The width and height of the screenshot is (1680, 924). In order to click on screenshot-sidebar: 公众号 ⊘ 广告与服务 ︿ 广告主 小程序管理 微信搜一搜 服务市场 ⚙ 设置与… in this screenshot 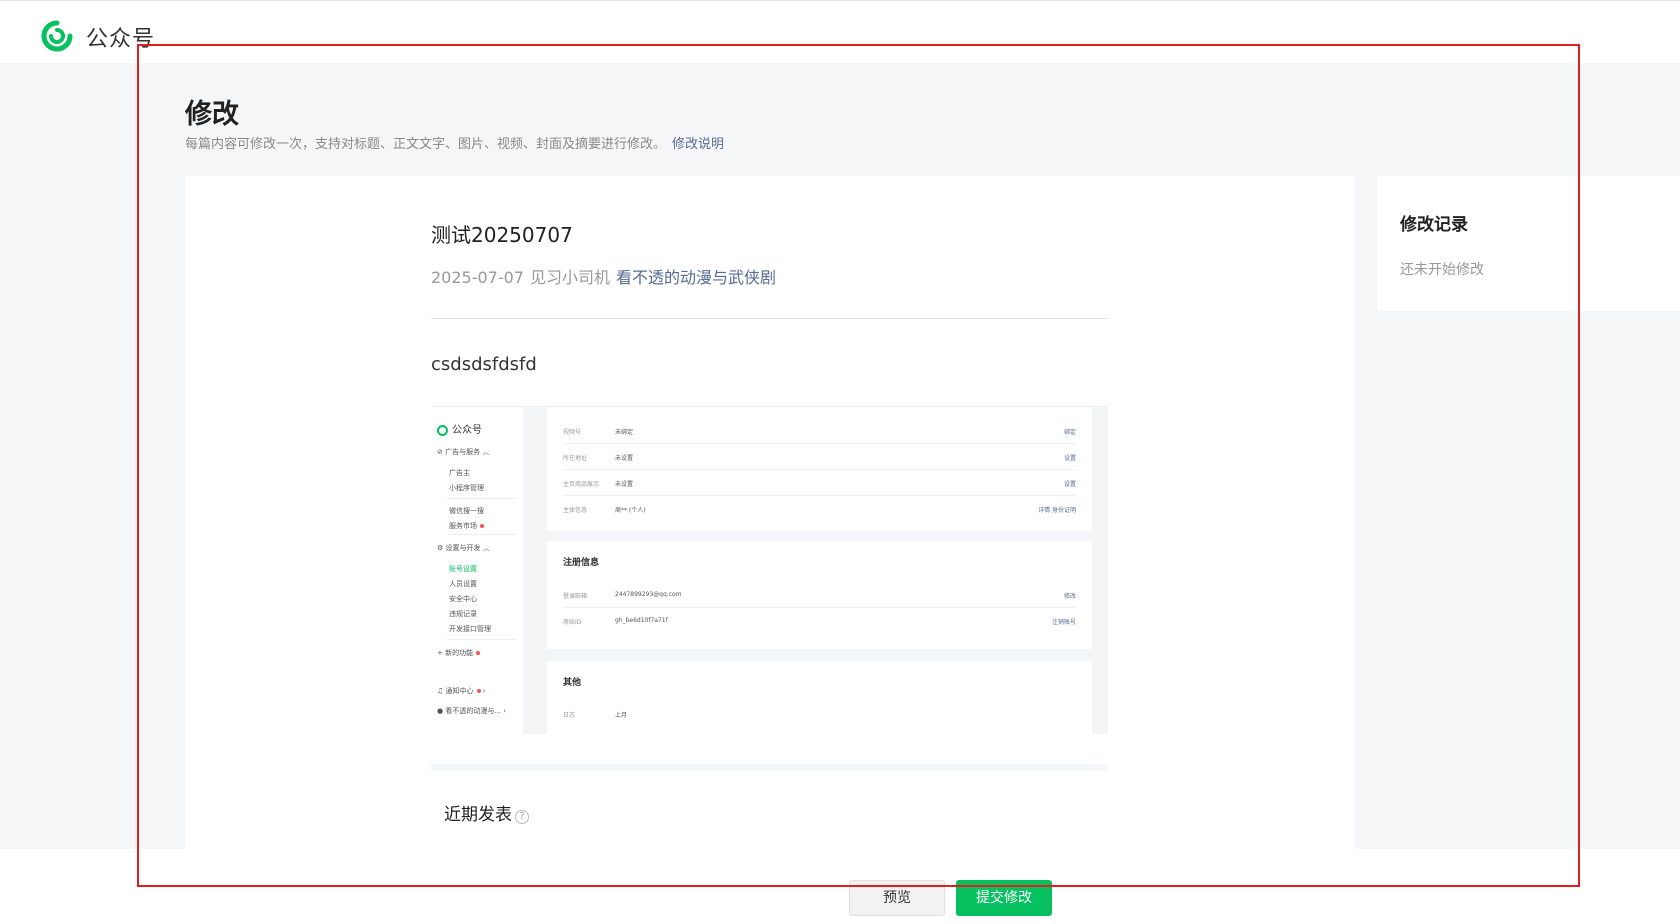, I will do `click(477, 570)`.